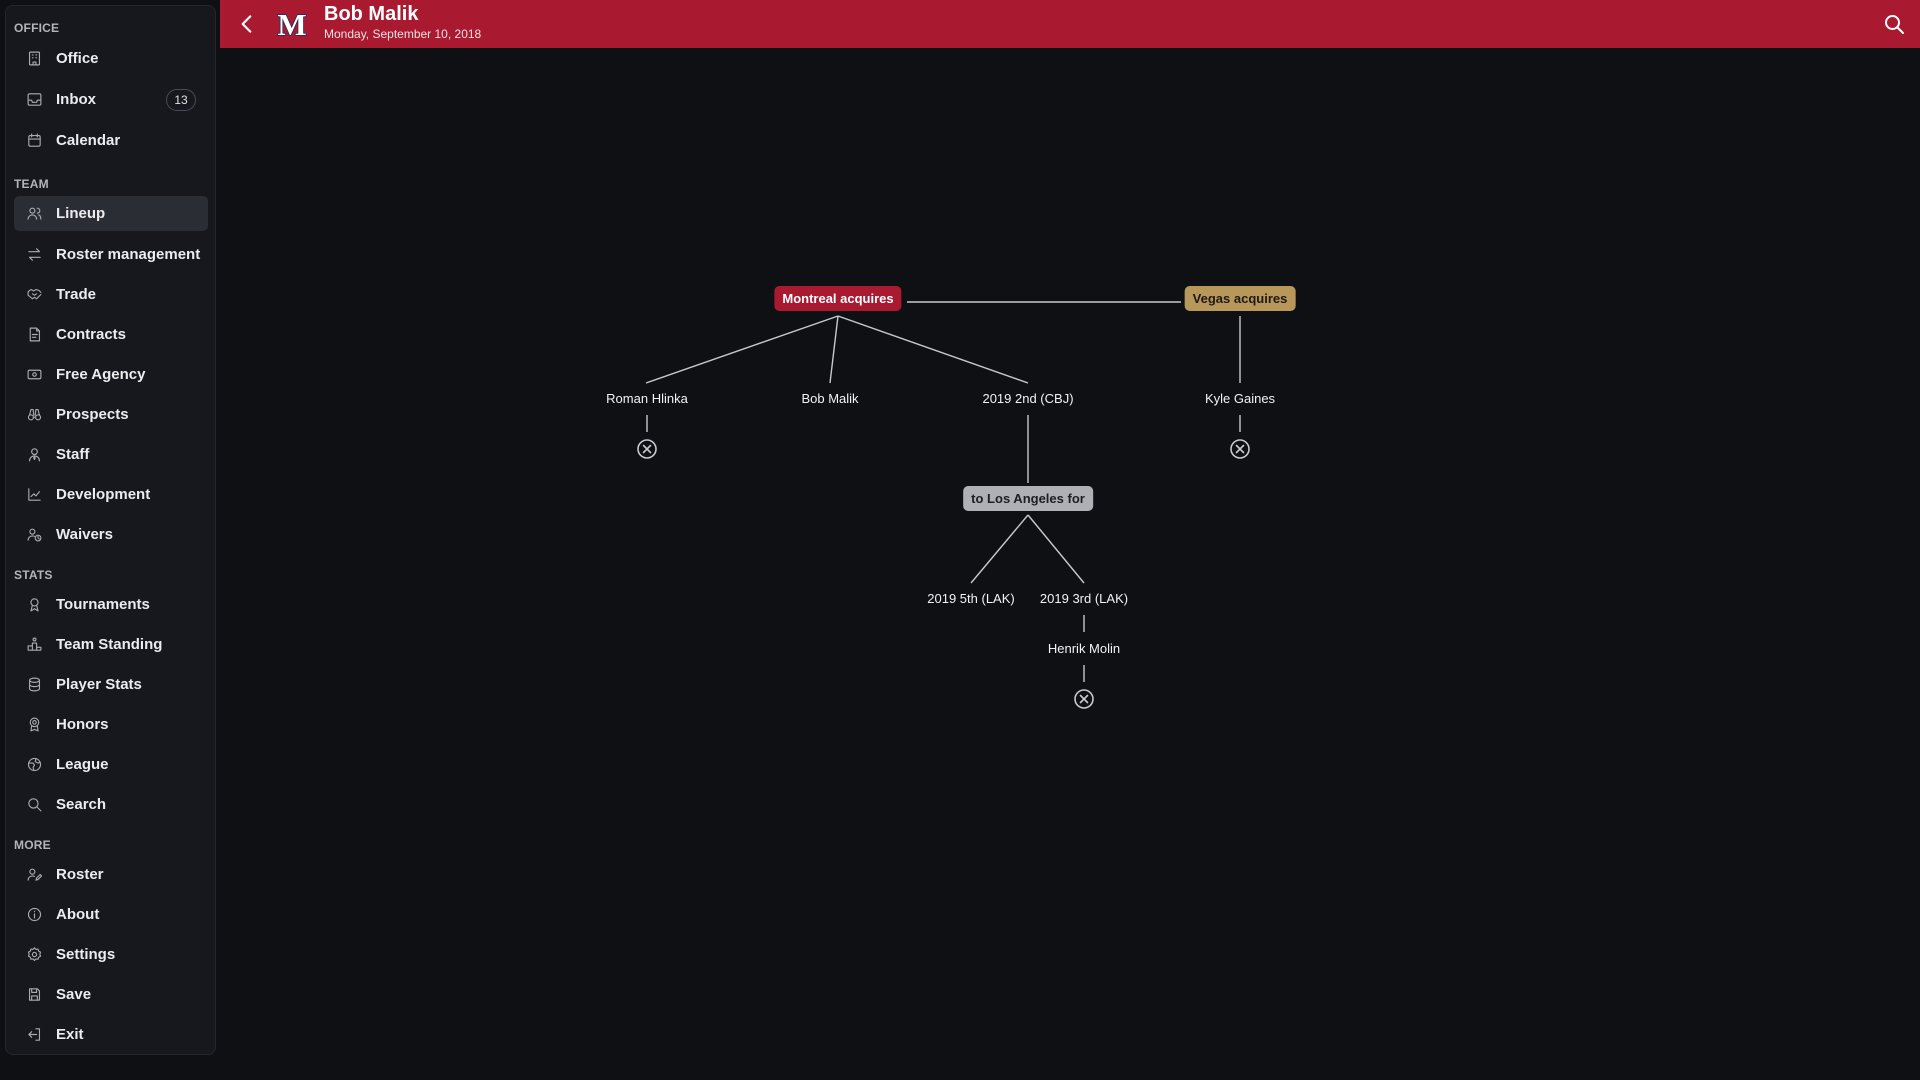  Describe the element at coordinates (943, 491) in the screenshot. I see `trade-tree-connectors` at that location.